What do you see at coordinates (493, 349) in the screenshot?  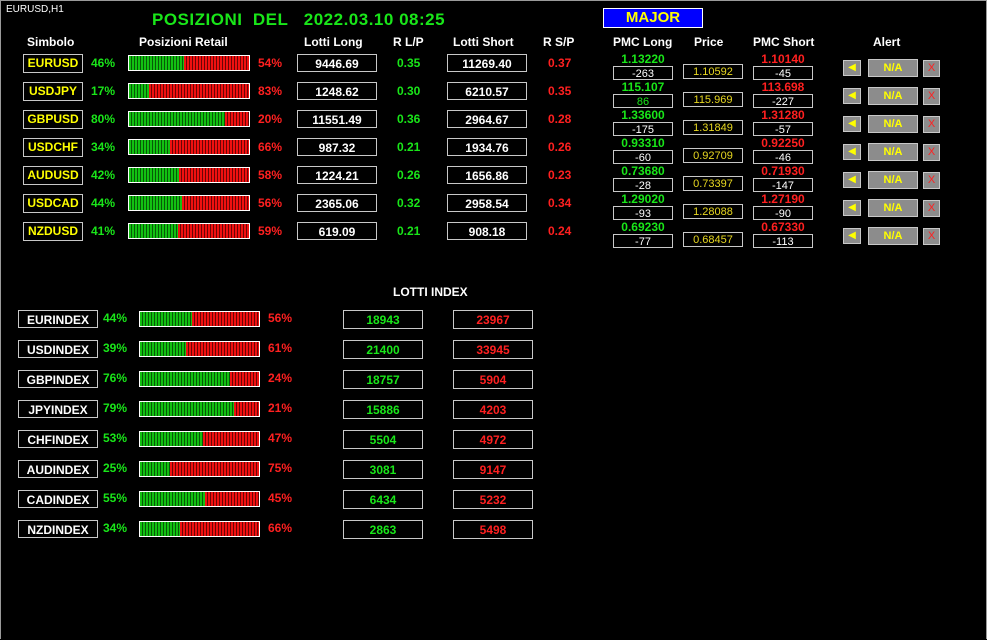 I see `index-short-lots: 33945` at bounding box center [493, 349].